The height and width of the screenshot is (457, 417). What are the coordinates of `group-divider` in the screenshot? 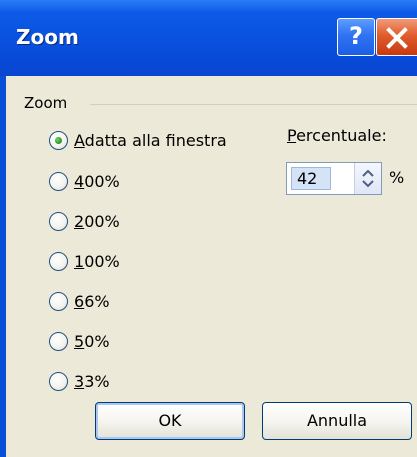 It's located at (253, 104).